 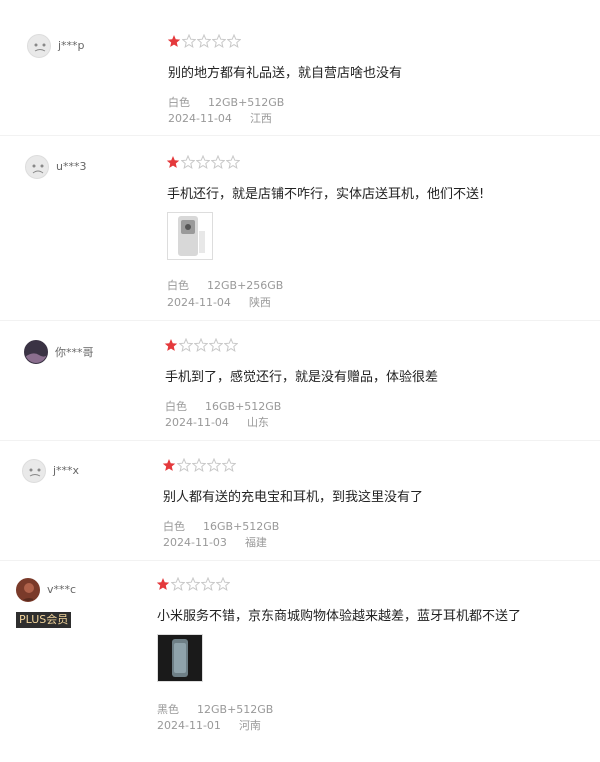 I want to click on review-location: 福建, so click(x=255, y=542).